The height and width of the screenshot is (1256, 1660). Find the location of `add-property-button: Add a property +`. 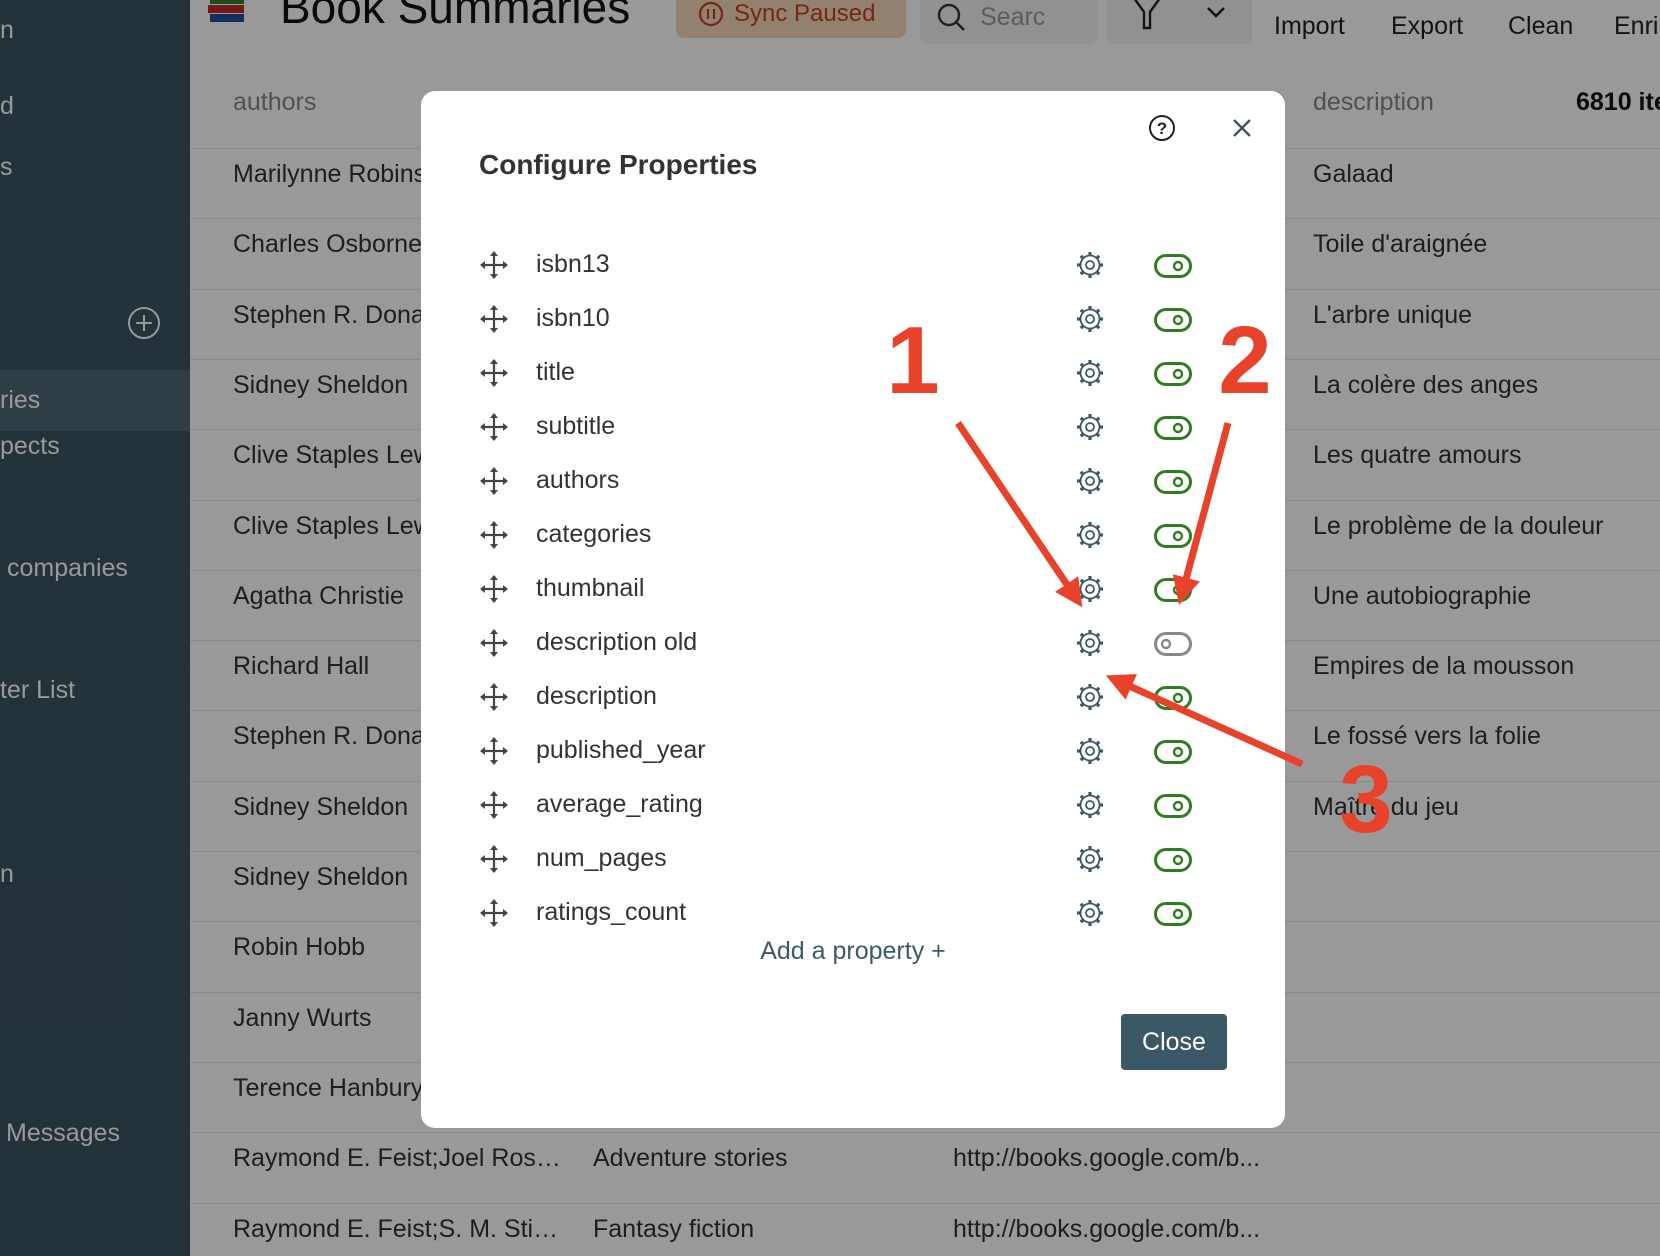

add-property-button: Add a property + is located at coordinates (853, 951).